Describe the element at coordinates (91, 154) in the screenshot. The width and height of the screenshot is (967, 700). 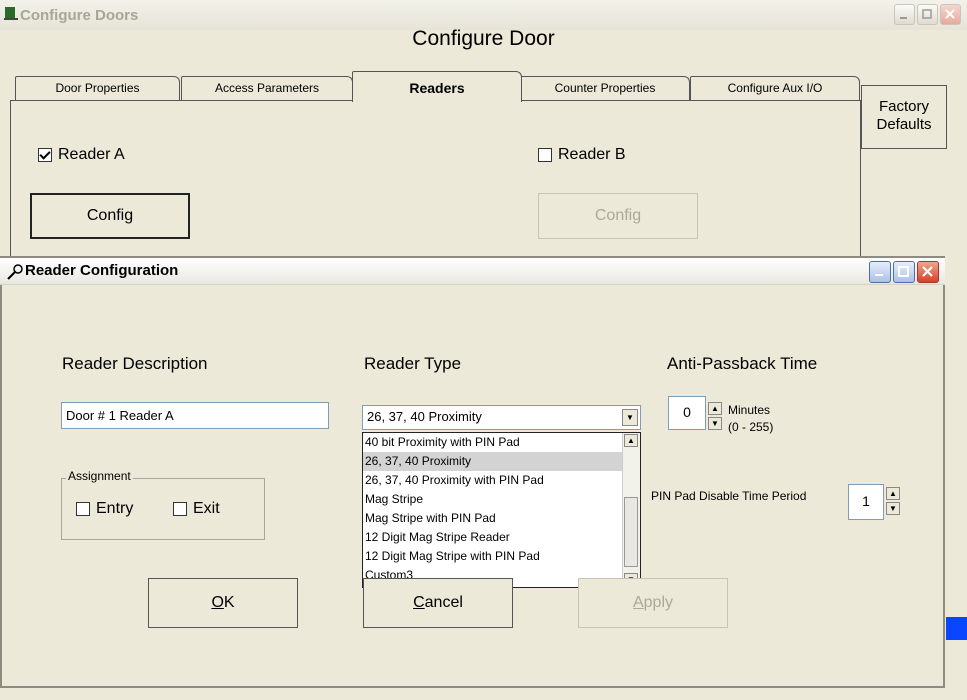
I see `reader-a-label: Reader A` at that location.